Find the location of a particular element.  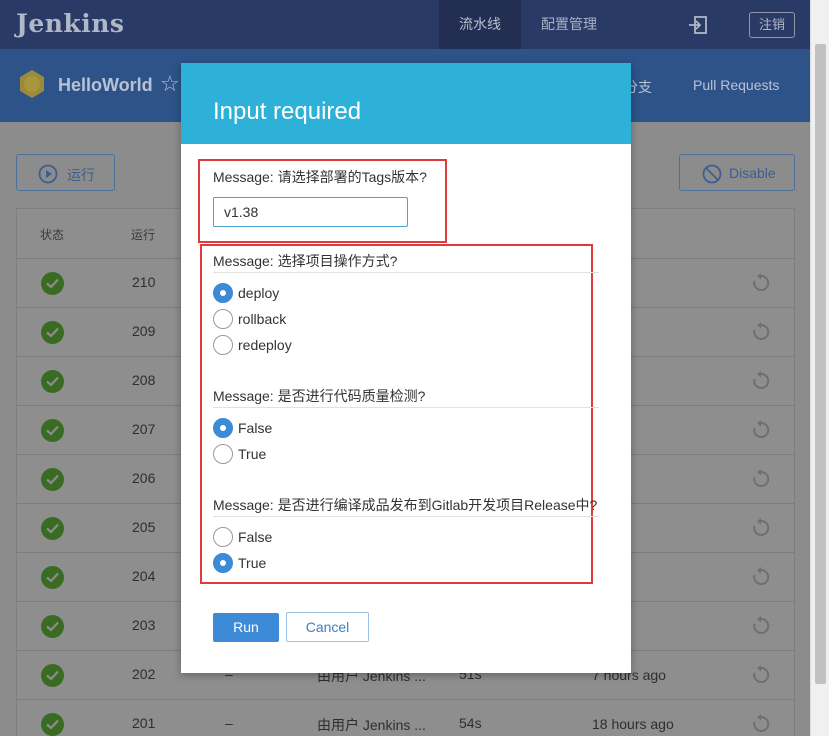

operation-message: Message: 选择项目操作方式? is located at coordinates (305, 261).